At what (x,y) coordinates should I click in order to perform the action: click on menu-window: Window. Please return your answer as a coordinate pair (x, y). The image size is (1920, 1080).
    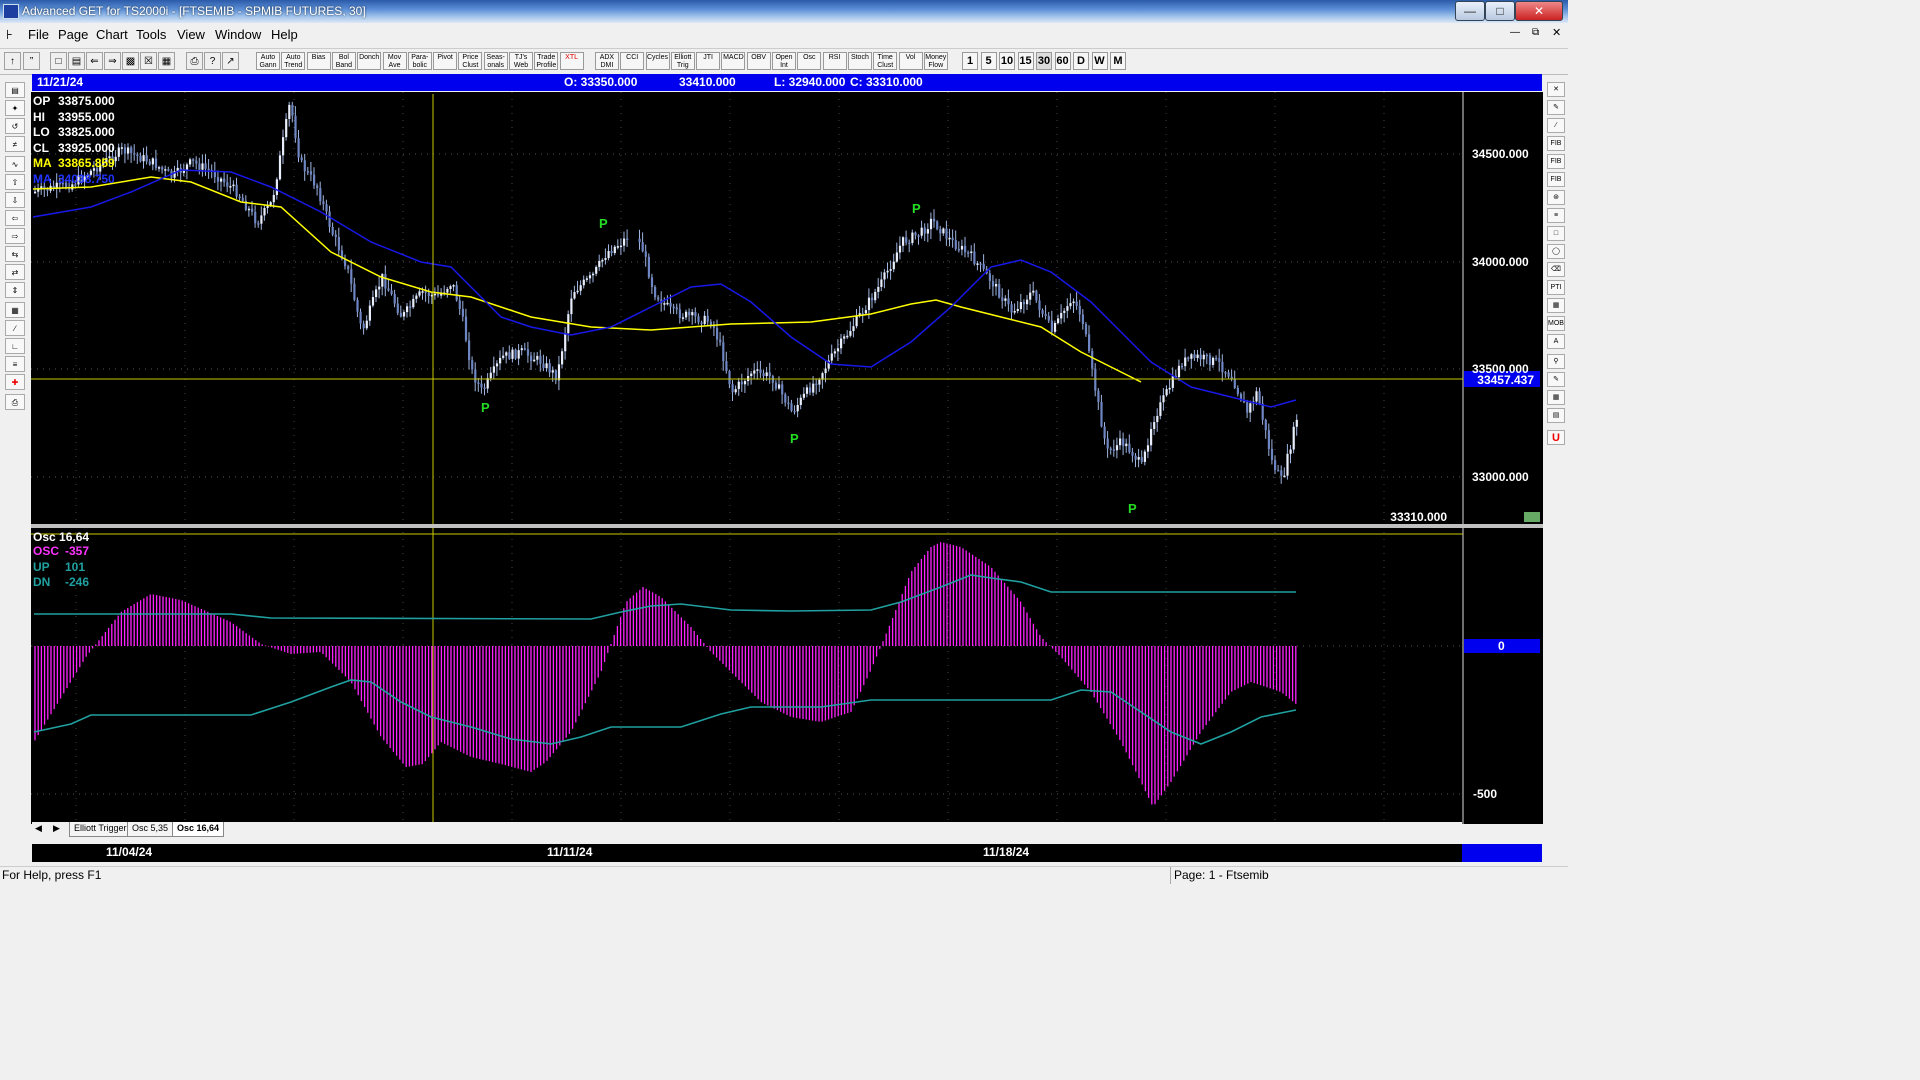
    Looking at the image, I should click on (238, 34).